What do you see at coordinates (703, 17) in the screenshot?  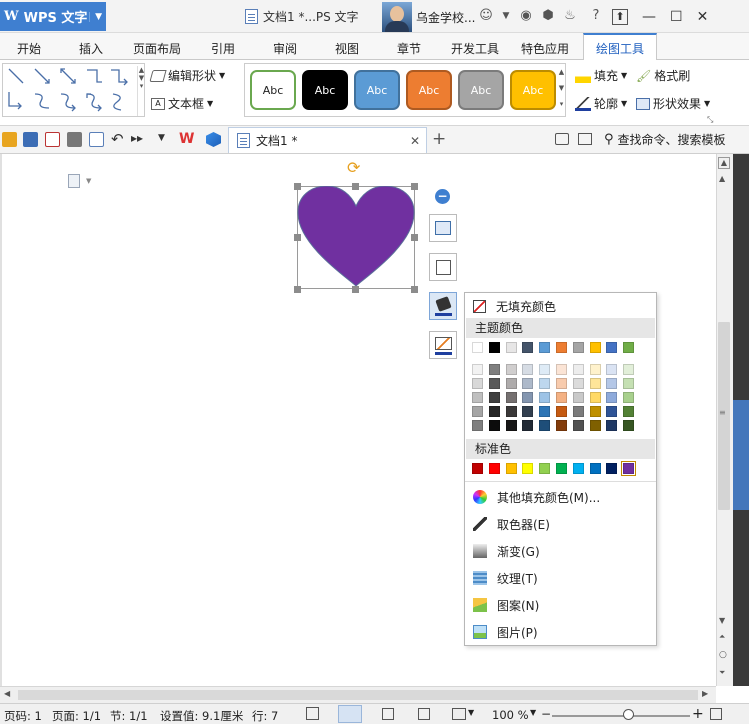 I see `close-button: ✕` at bounding box center [703, 17].